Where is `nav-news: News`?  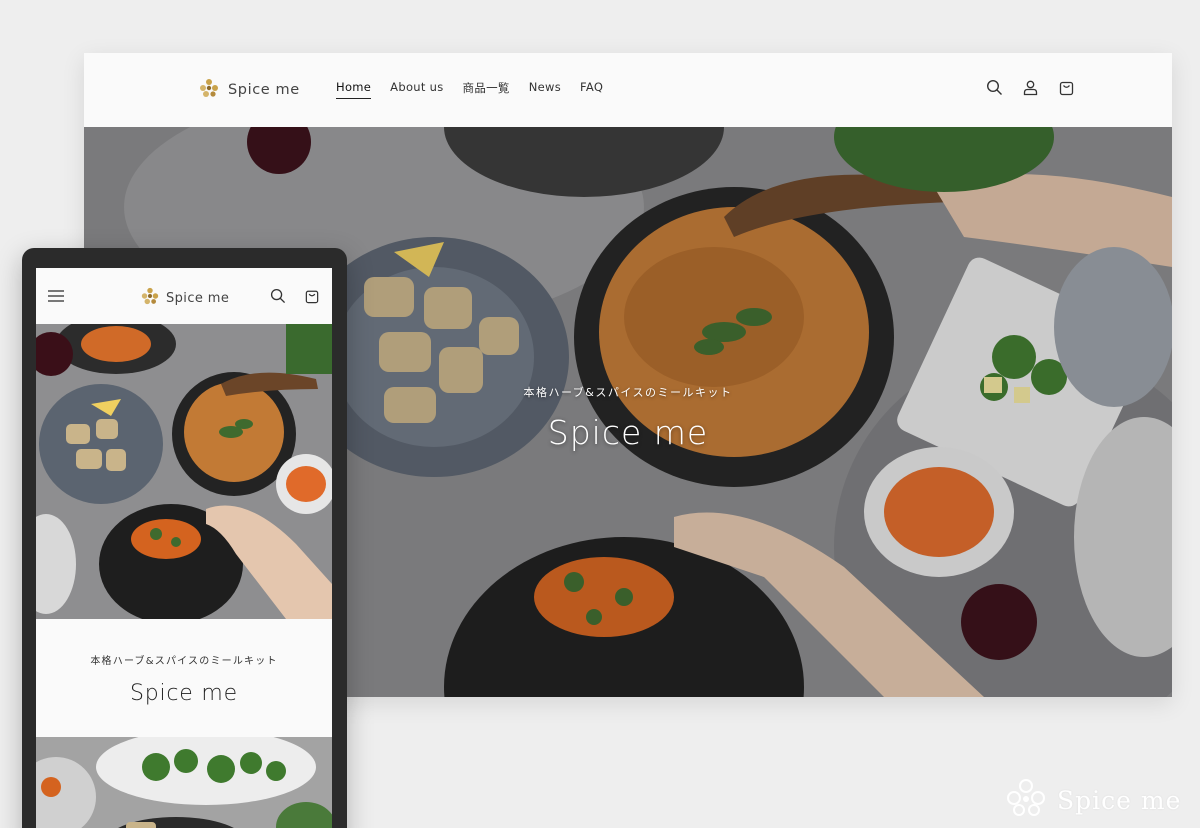 nav-news: News is located at coordinates (545, 89).